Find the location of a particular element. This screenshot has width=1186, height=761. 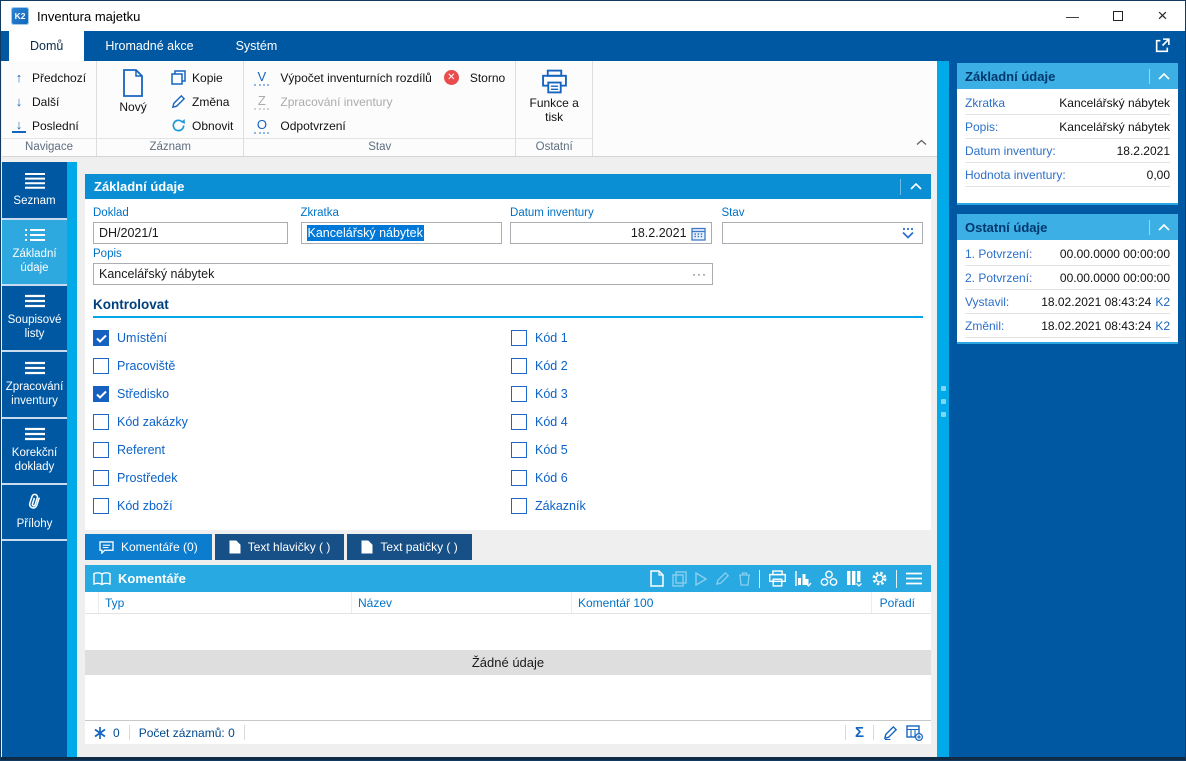

copy-record-icon is located at coordinates (679, 578).